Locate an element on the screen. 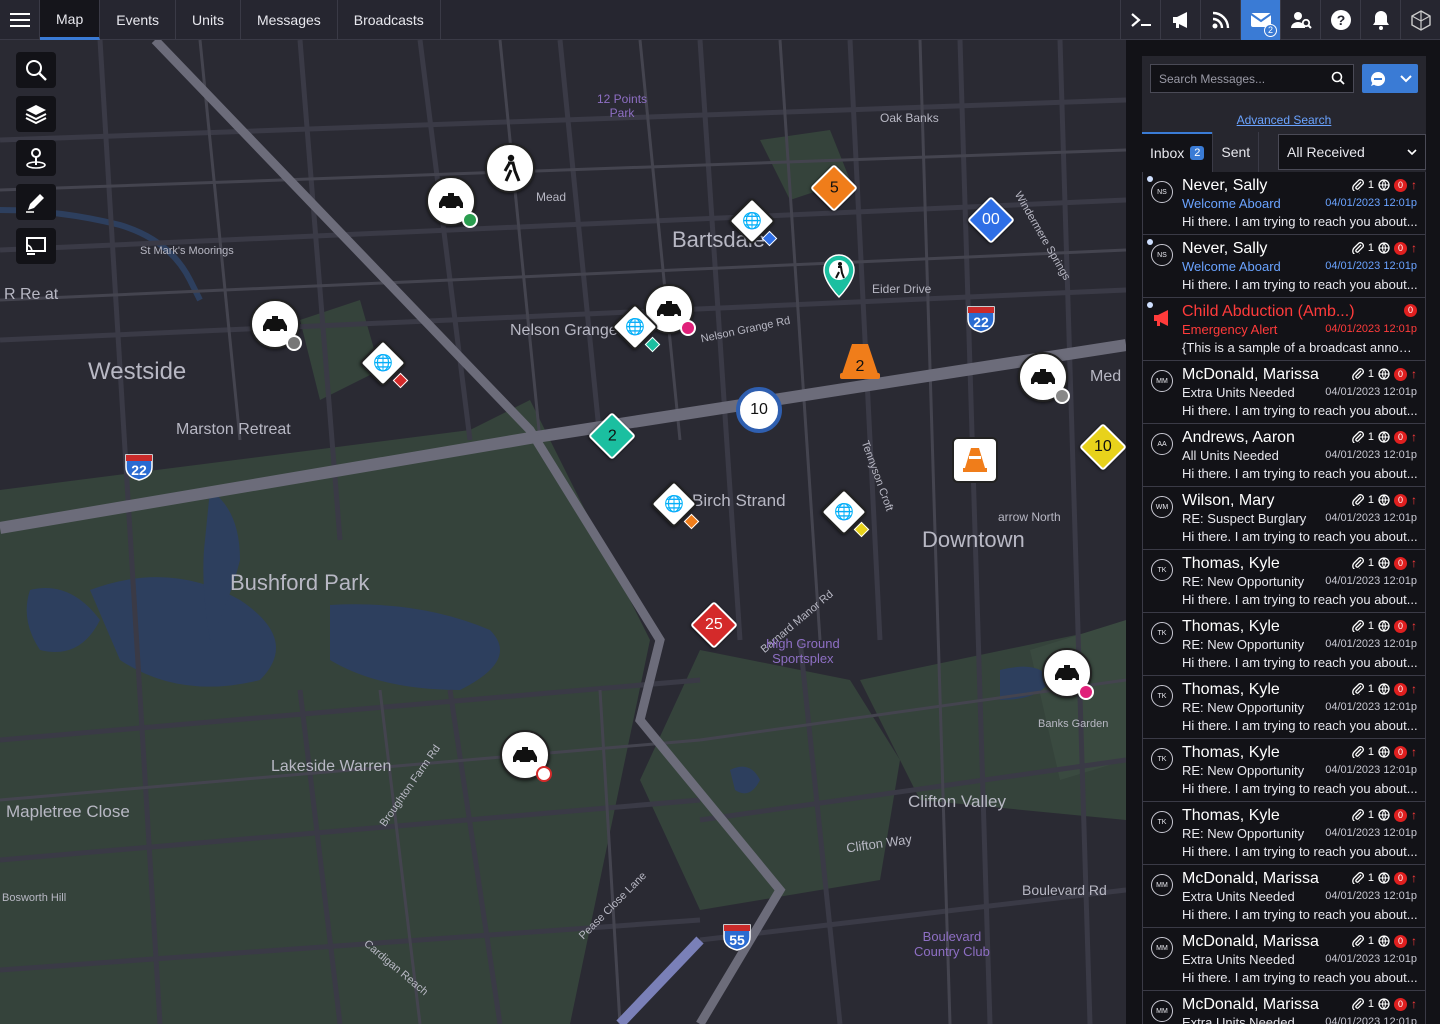 The height and width of the screenshot is (1024, 1440). received-filter-select: All Received is located at coordinates (1352, 152).